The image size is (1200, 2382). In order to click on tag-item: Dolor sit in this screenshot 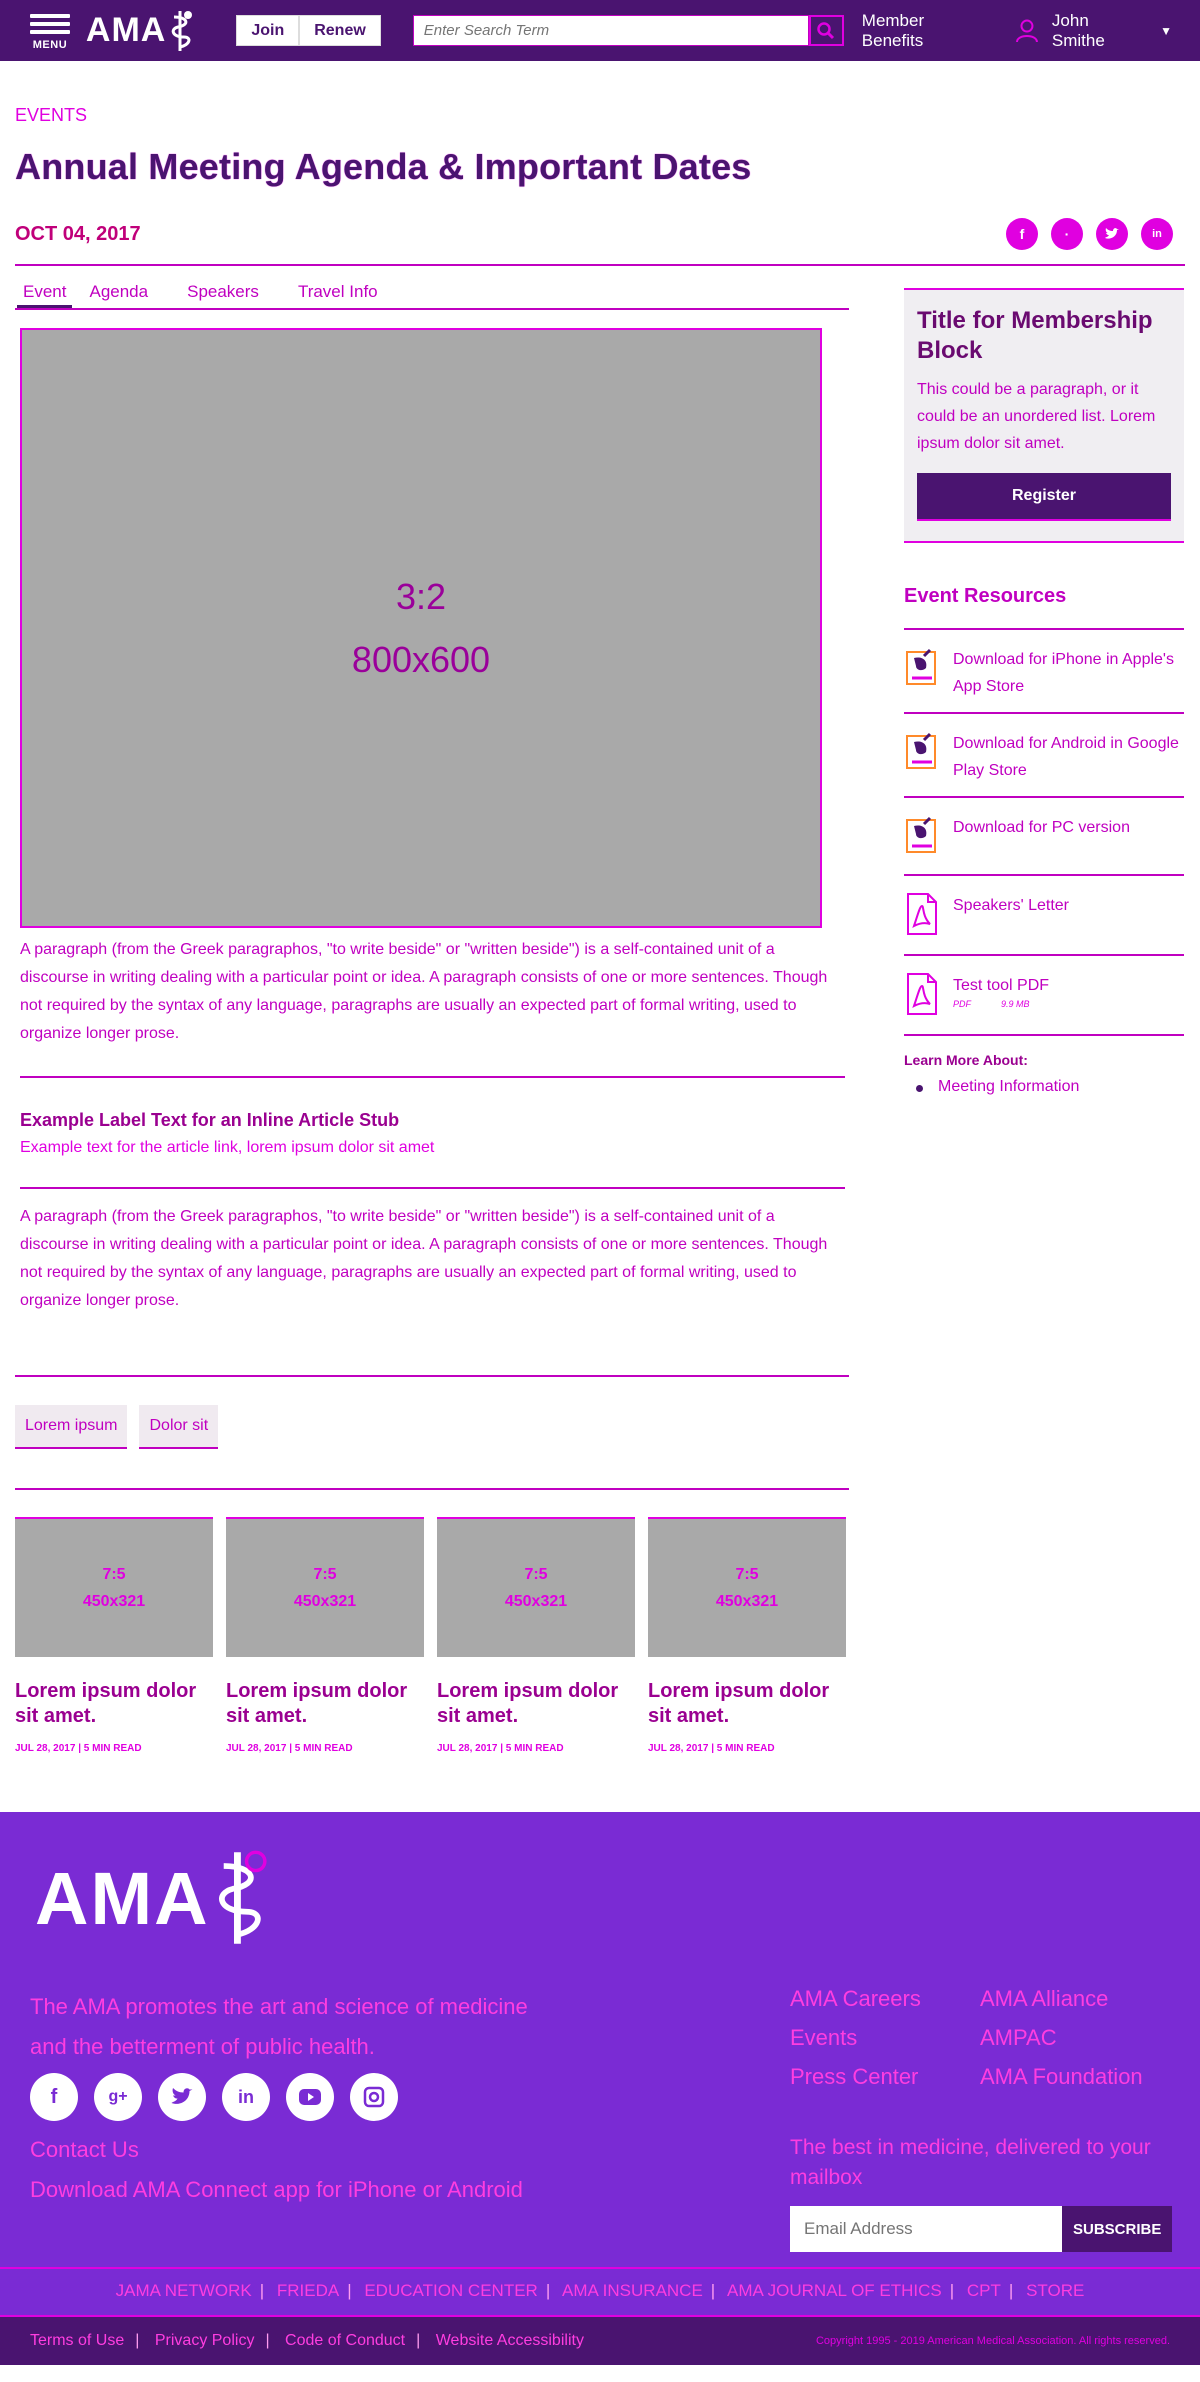, I will do `click(179, 1427)`.